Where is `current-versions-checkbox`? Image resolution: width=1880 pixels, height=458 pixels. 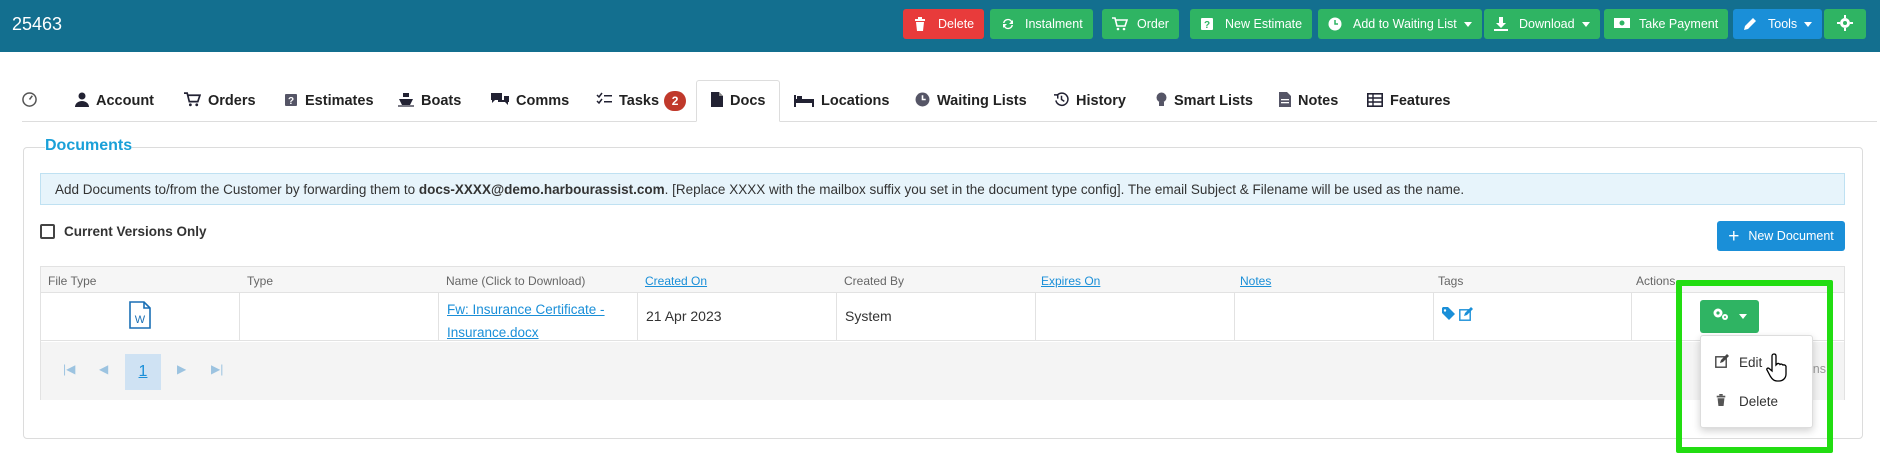 current-versions-checkbox is located at coordinates (47, 231).